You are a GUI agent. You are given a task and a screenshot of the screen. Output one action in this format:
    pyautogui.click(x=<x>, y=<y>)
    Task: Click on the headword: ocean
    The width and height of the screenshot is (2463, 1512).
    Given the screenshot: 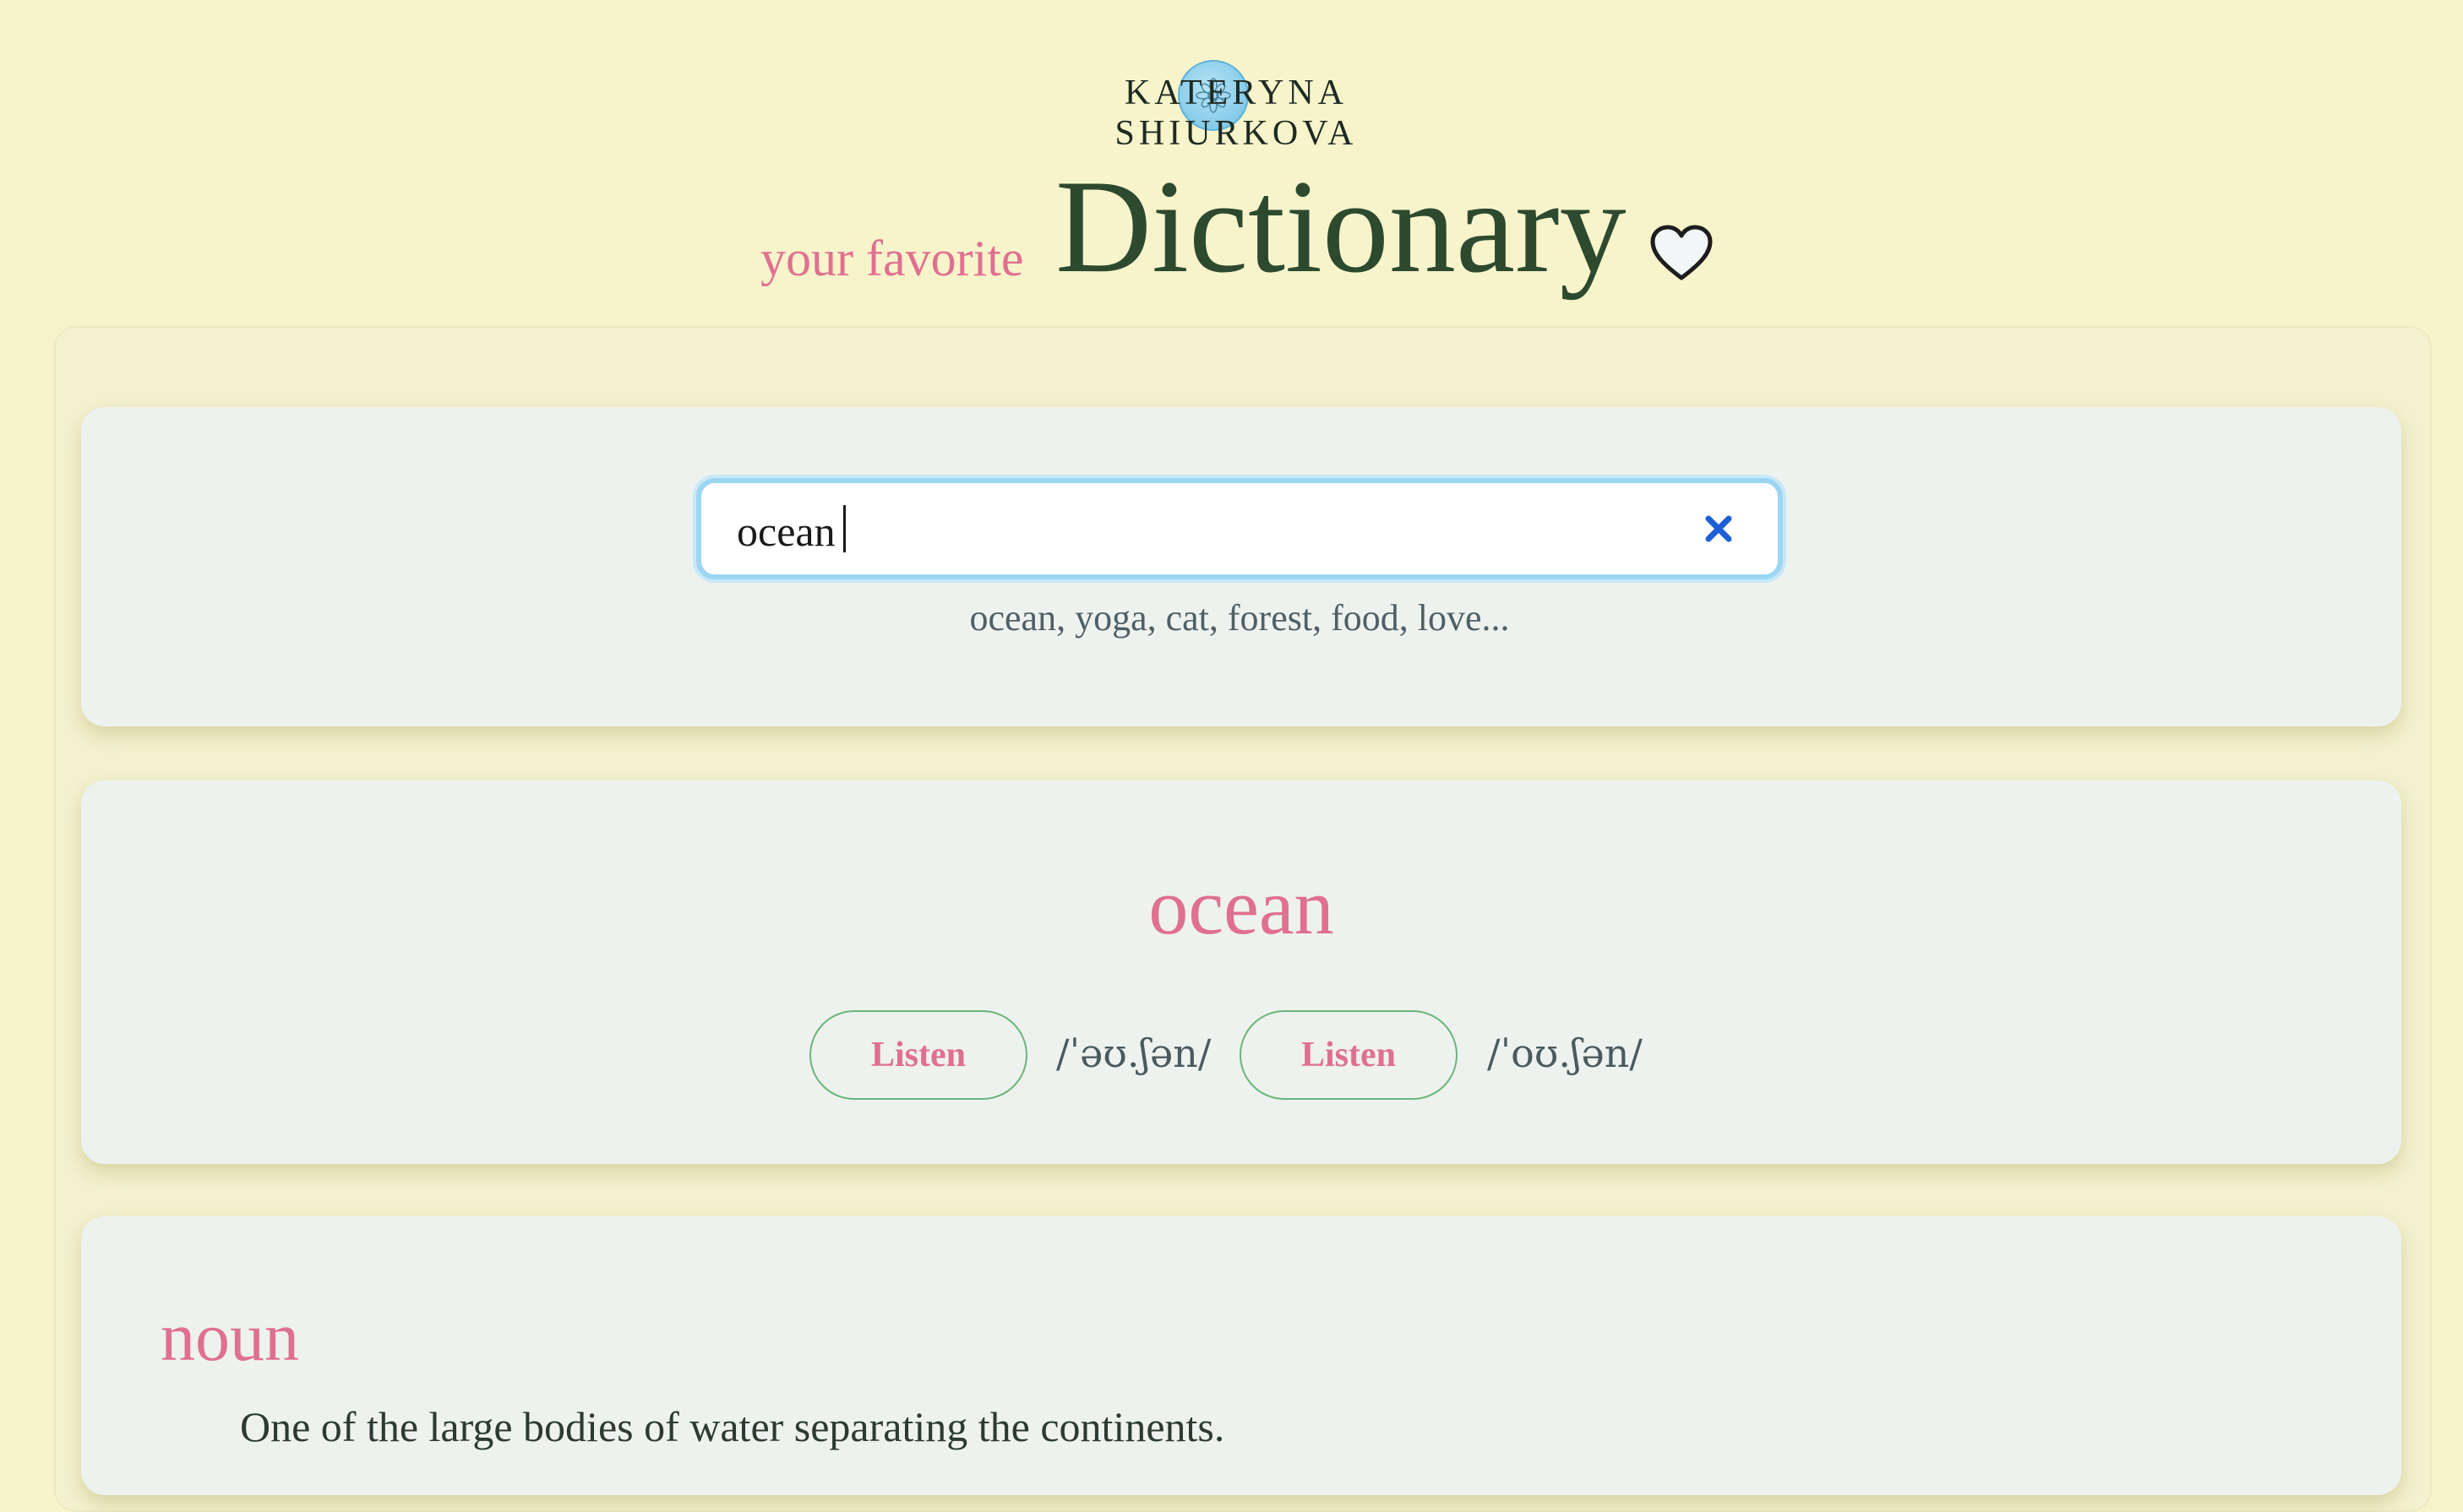 What is the action you would take?
    pyautogui.click(x=1241, y=907)
    